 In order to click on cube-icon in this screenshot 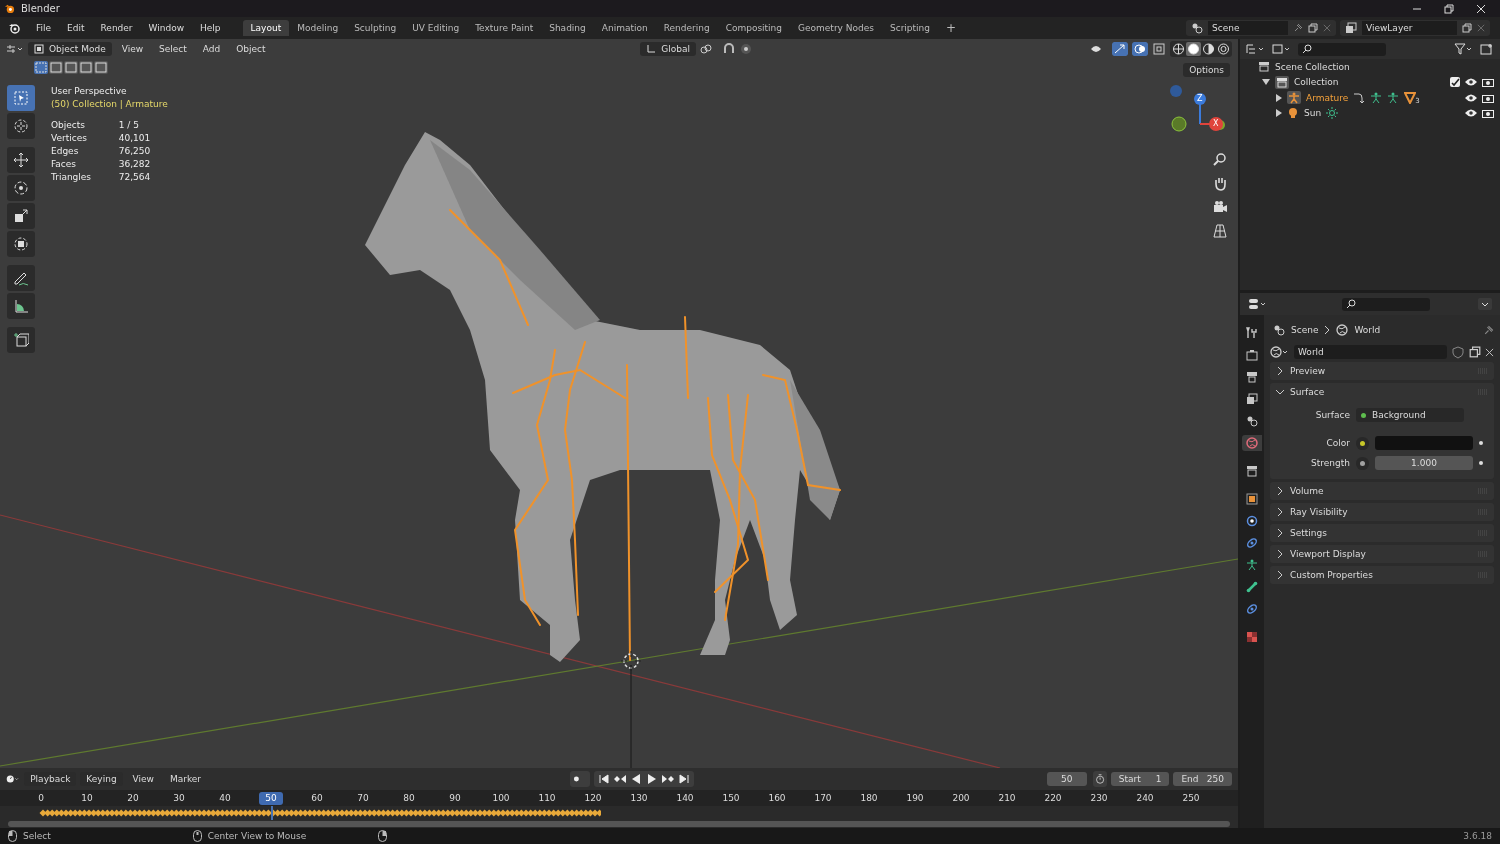, I will do `click(21, 340)`.